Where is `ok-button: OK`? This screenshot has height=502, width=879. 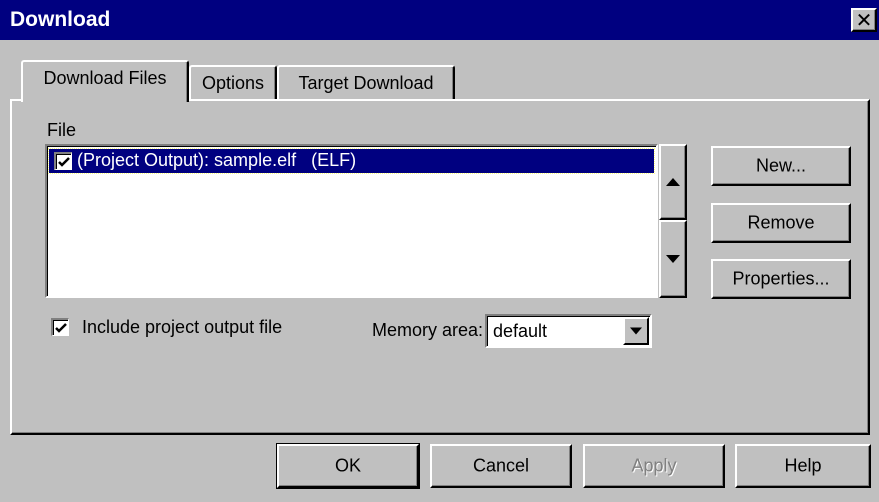
ok-button: OK is located at coordinates (348, 466).